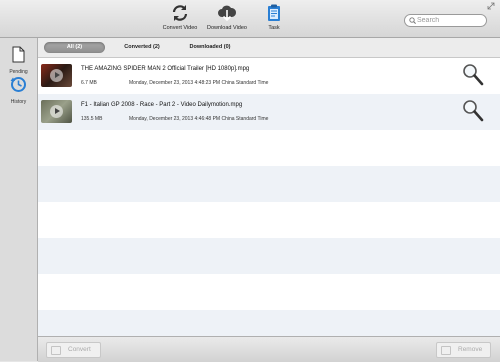 The image size is (500, 362). What do you see at coordinates (450, 20) in the screenshot?
I see `search-input` at bounding box center [450, 20].